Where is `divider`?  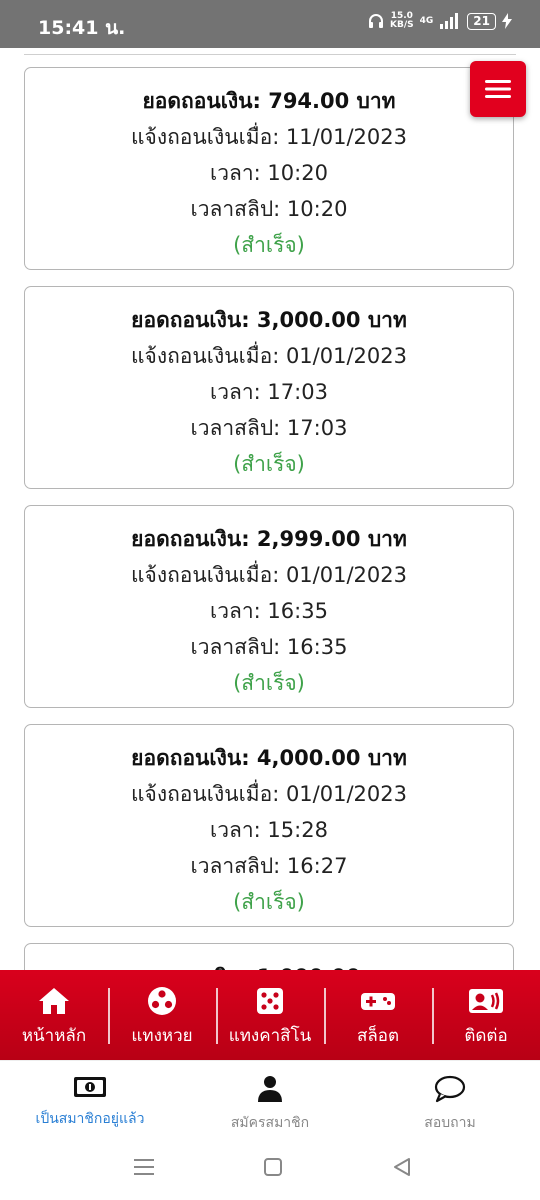 divider is located at coordinates (270, 54).